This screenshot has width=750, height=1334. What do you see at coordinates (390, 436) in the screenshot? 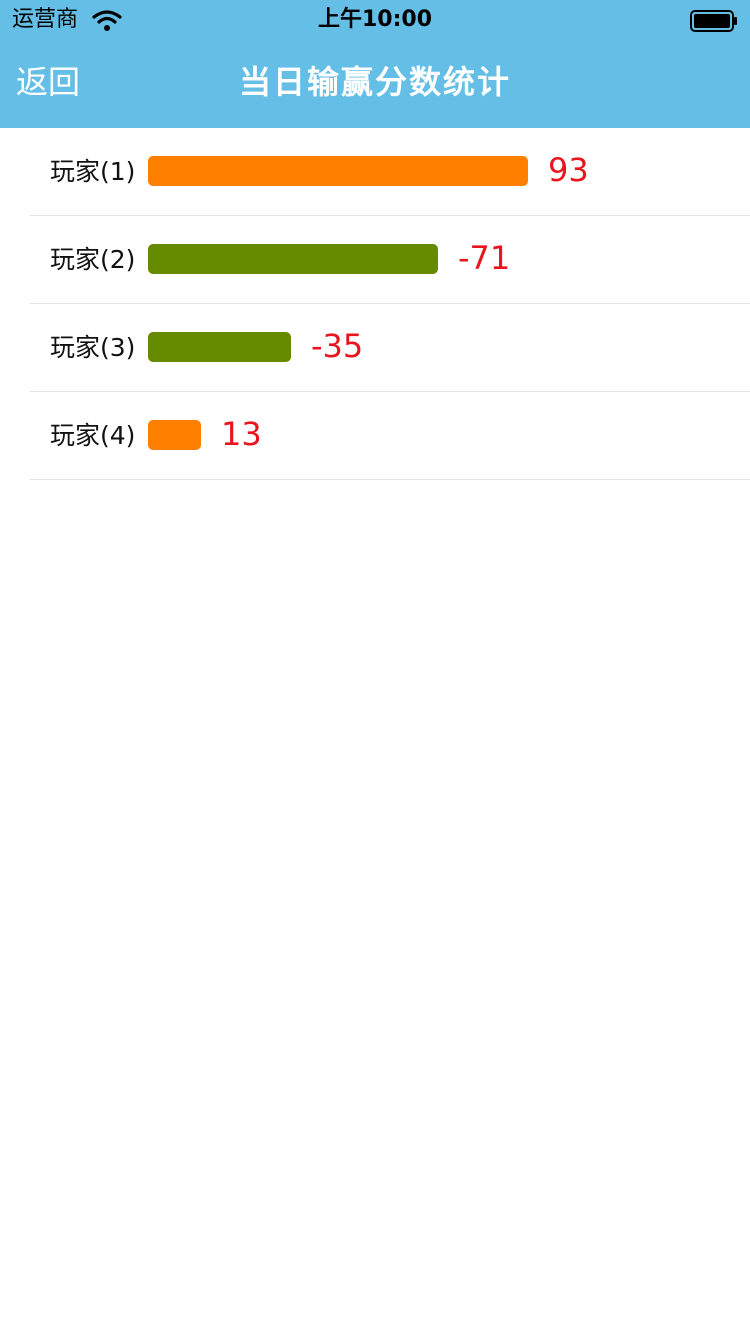
I see `chart-row: 玩家(4) 13` at bounding box center [390, 436].